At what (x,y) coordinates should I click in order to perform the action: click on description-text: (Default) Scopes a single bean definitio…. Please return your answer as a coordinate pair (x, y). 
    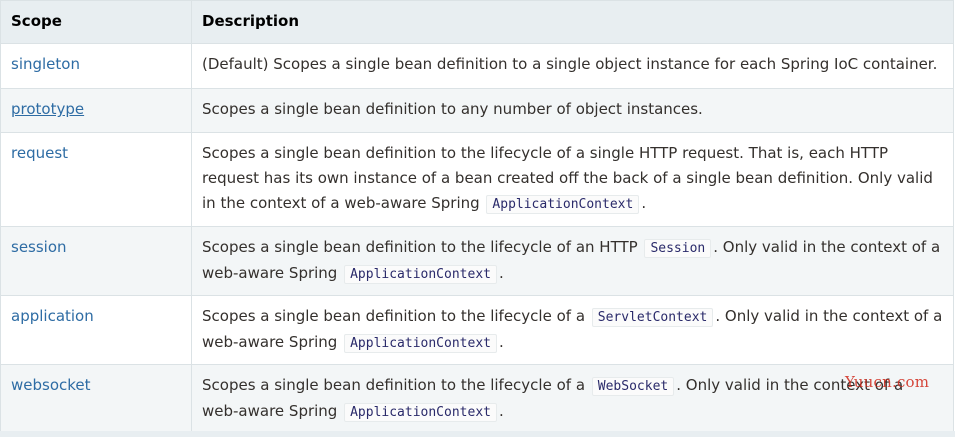
    Looking at the image, I should click on (570, 64).